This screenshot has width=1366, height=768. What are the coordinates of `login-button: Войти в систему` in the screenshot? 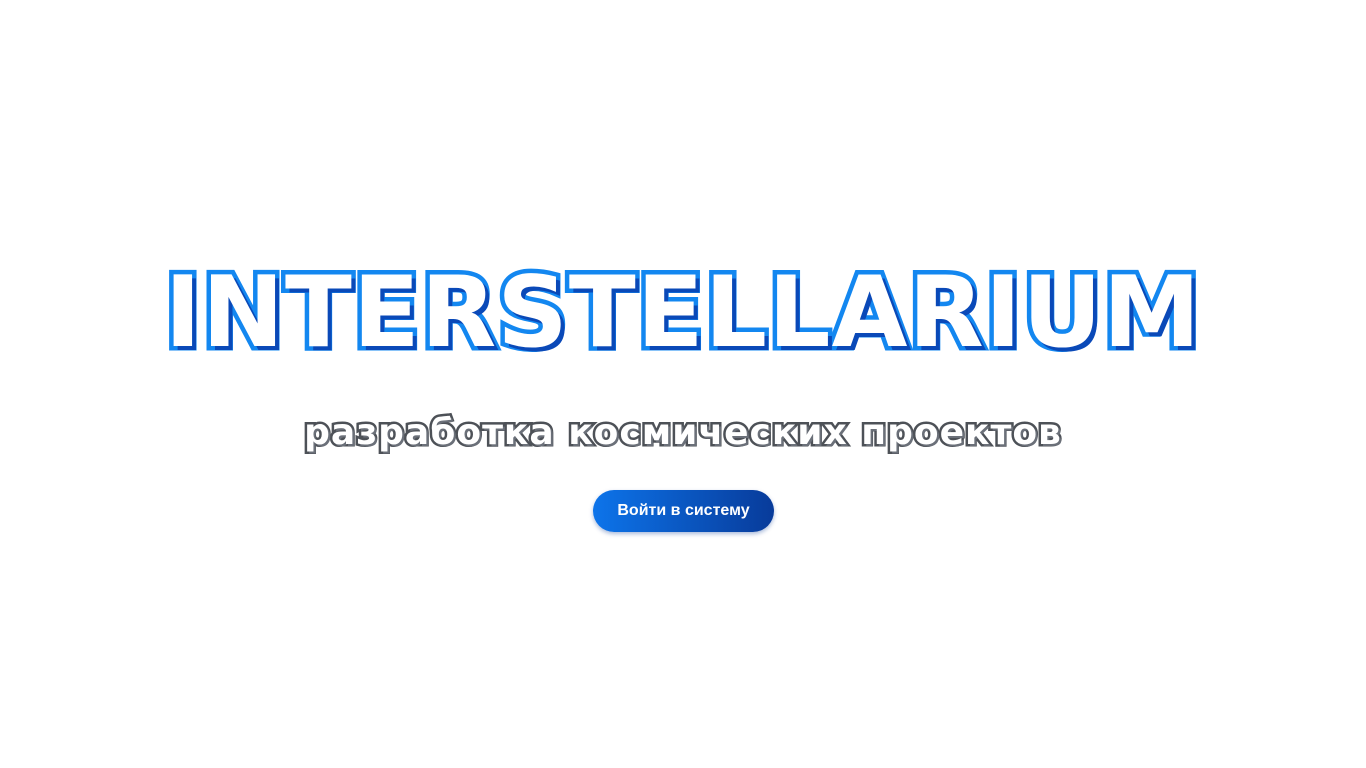 It's located at (683, 511).